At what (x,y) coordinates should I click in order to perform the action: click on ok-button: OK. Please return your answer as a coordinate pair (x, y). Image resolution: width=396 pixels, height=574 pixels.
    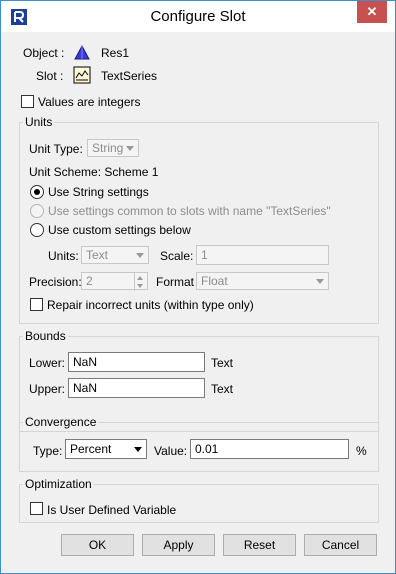
    Looking at the image, I should click on (97, 545).